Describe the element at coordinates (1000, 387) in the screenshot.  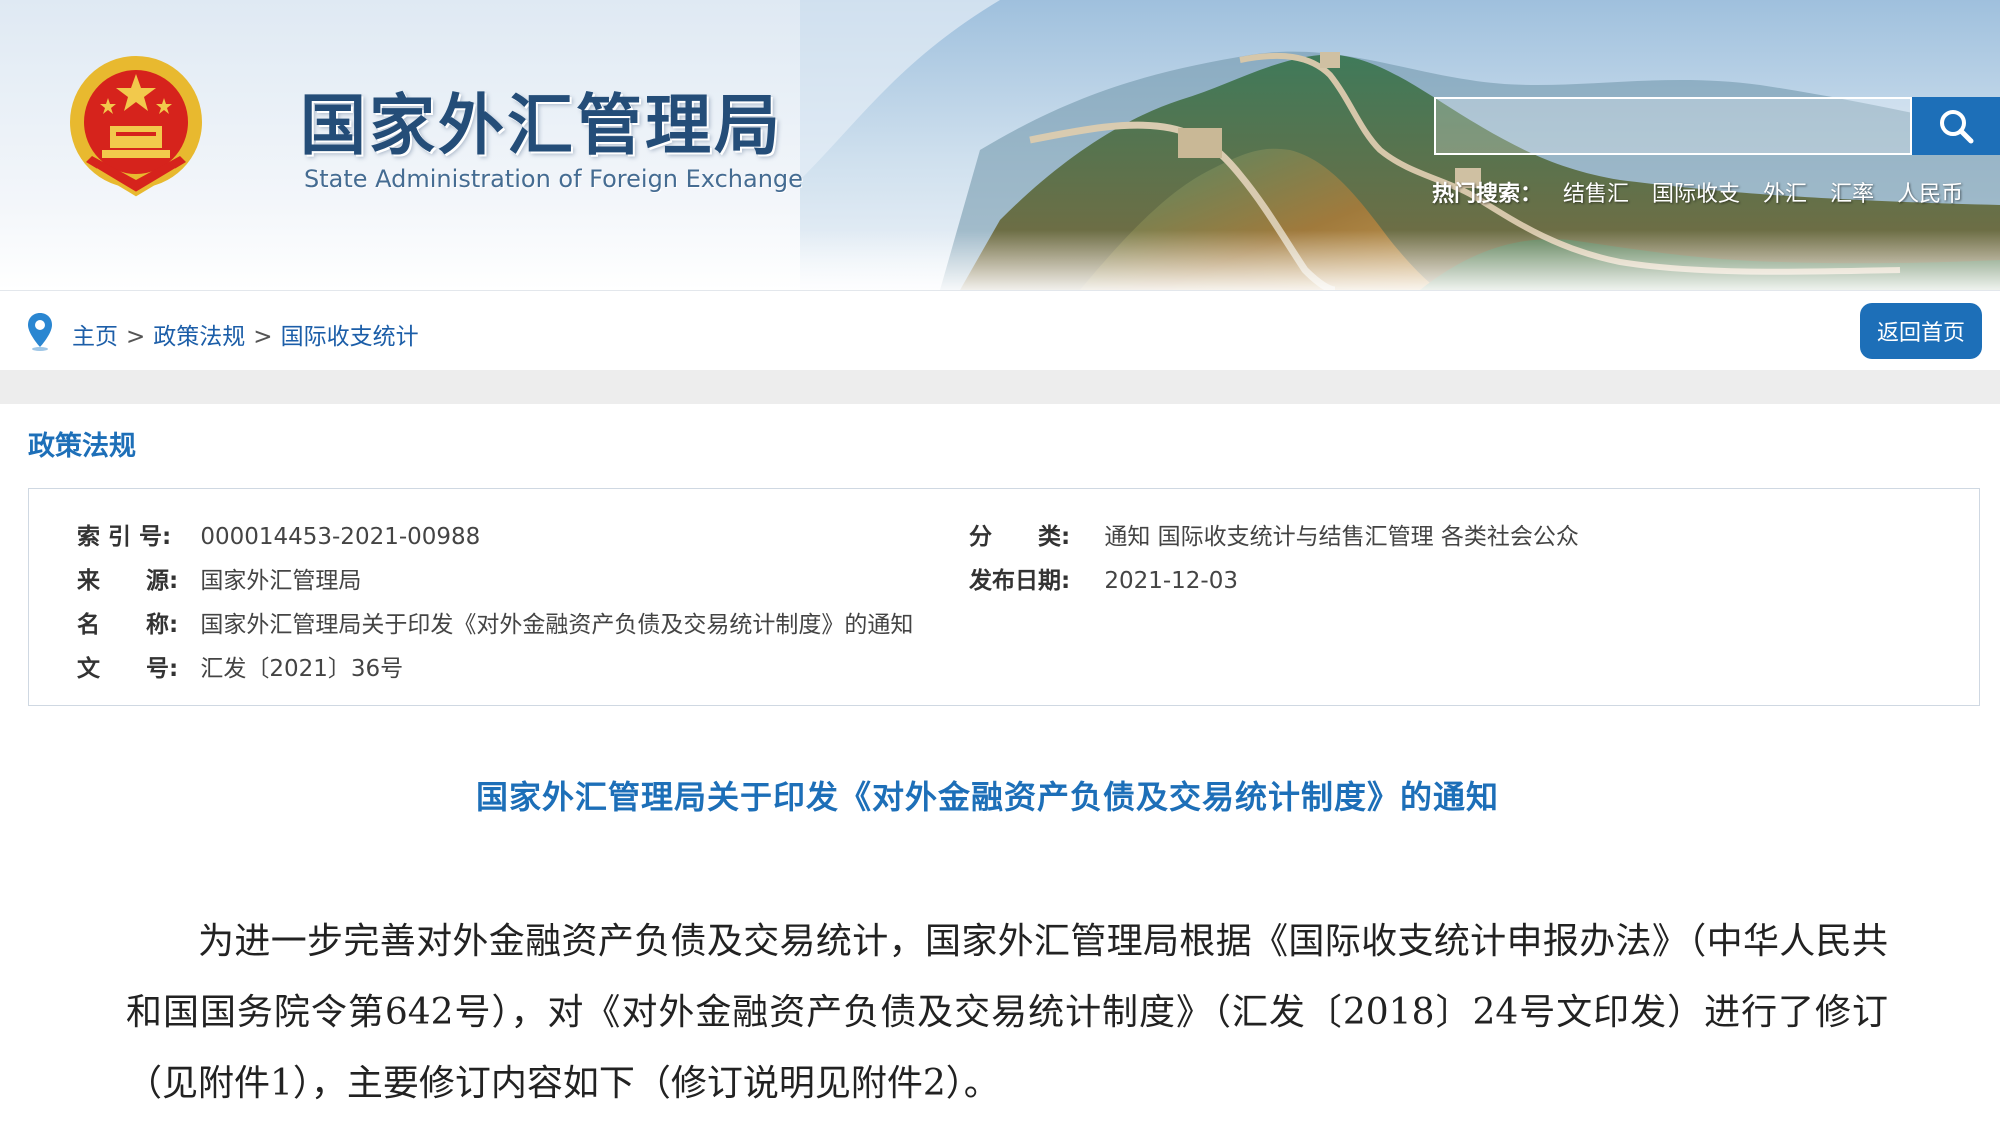
I see `divider-band` at that location.